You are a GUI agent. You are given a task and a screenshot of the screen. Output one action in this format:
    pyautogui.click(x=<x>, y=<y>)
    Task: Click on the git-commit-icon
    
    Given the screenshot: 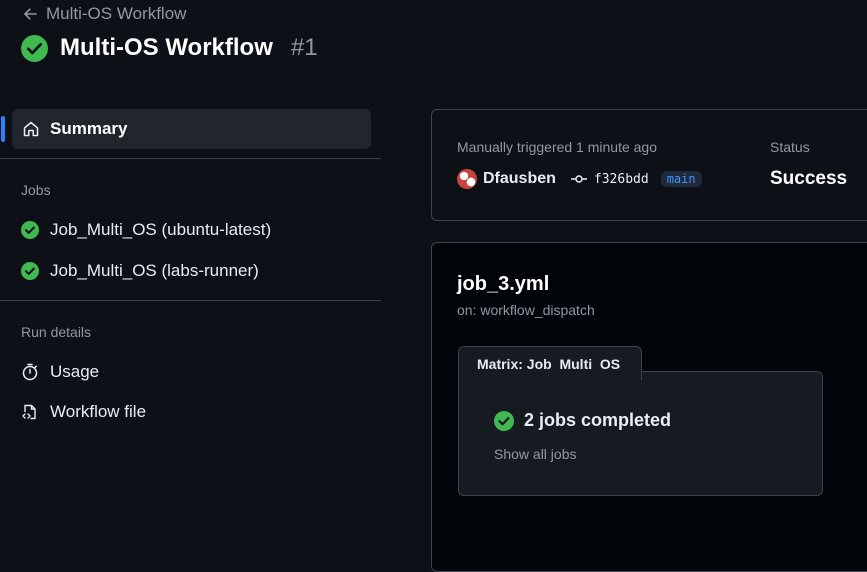 What is the action you would take?
    pyautogui.click(x=578, y=179)
    